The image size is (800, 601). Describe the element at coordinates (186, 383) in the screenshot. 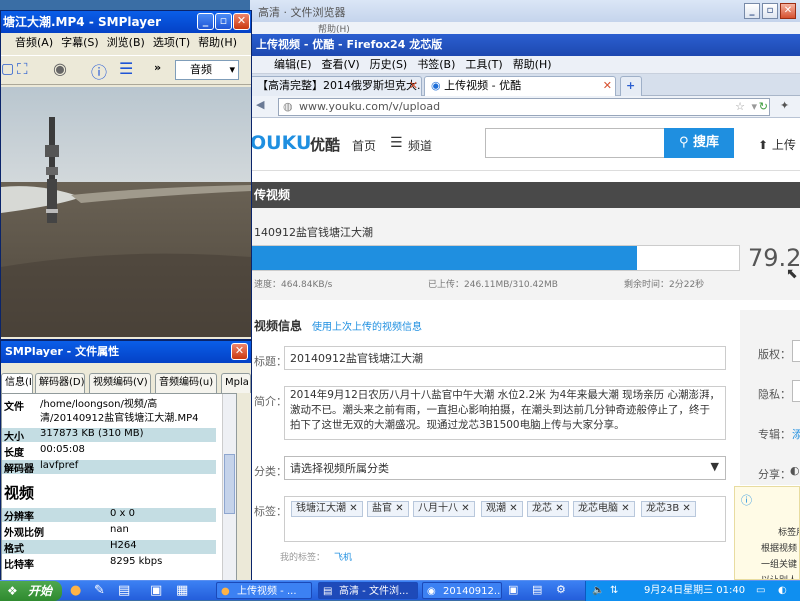

I see `tab-audio-codec: 音频编码(u)` at that location.